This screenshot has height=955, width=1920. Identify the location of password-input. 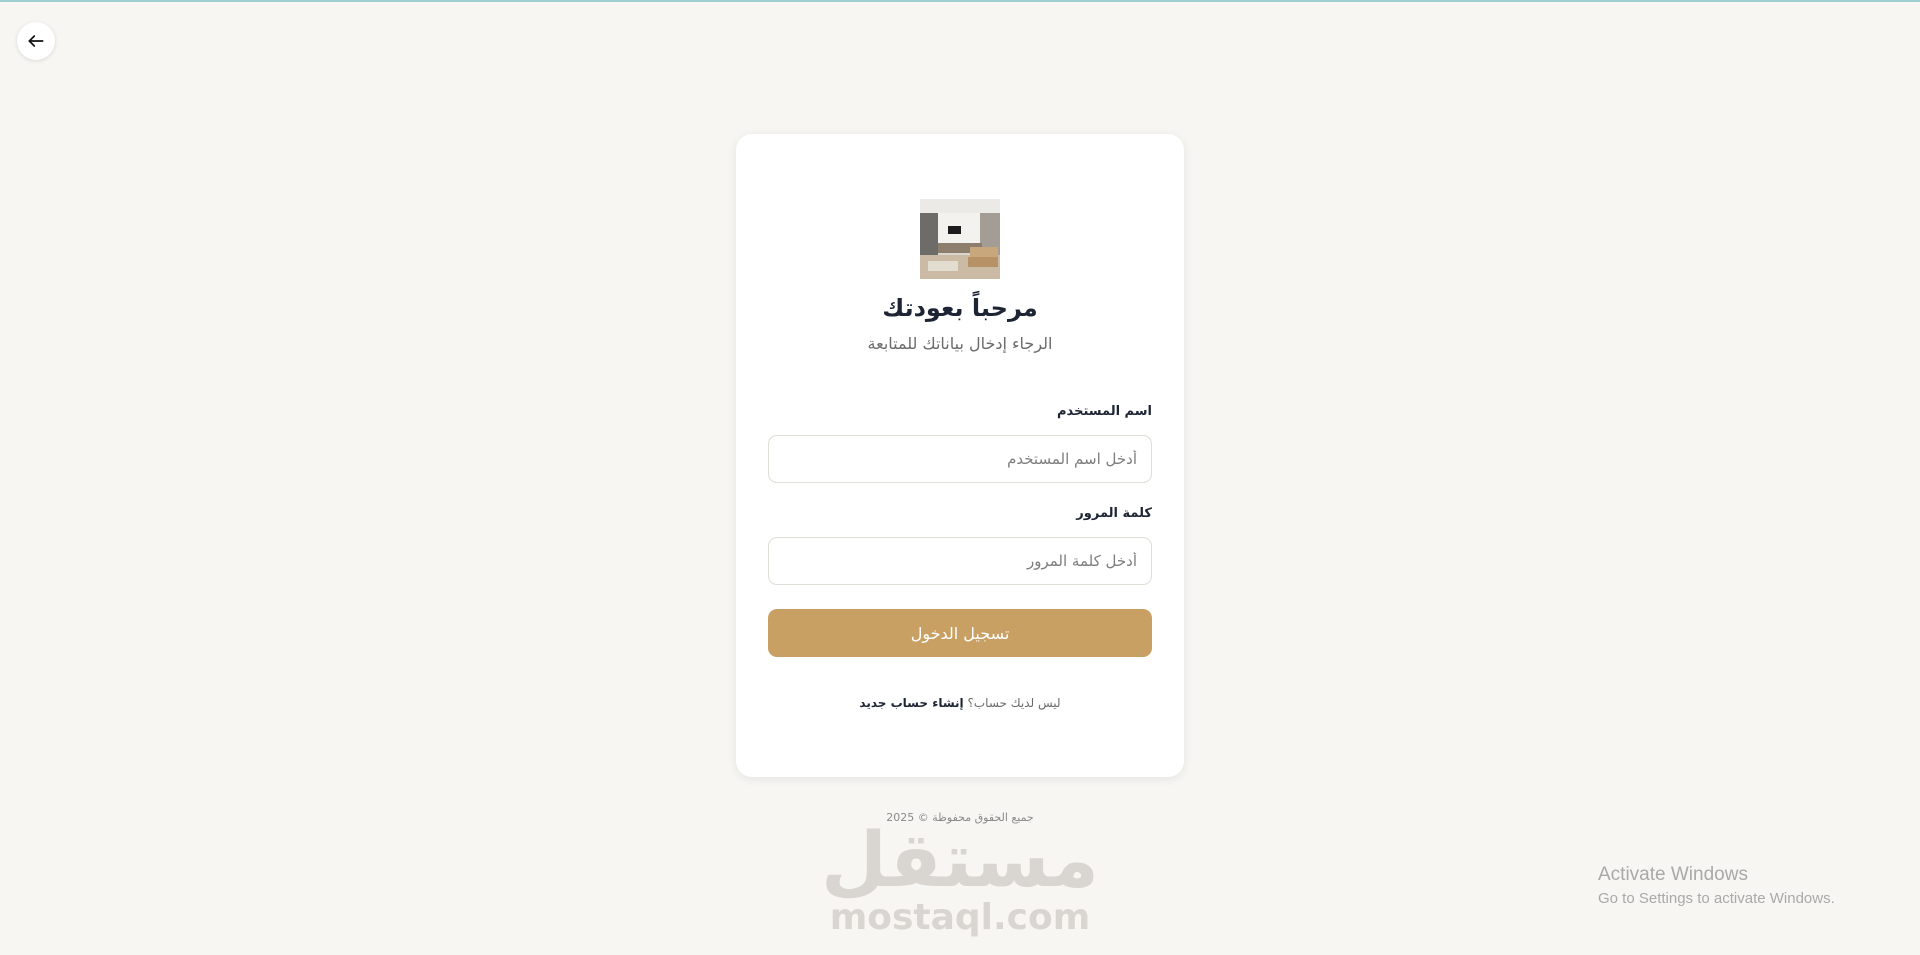
(960, 561).